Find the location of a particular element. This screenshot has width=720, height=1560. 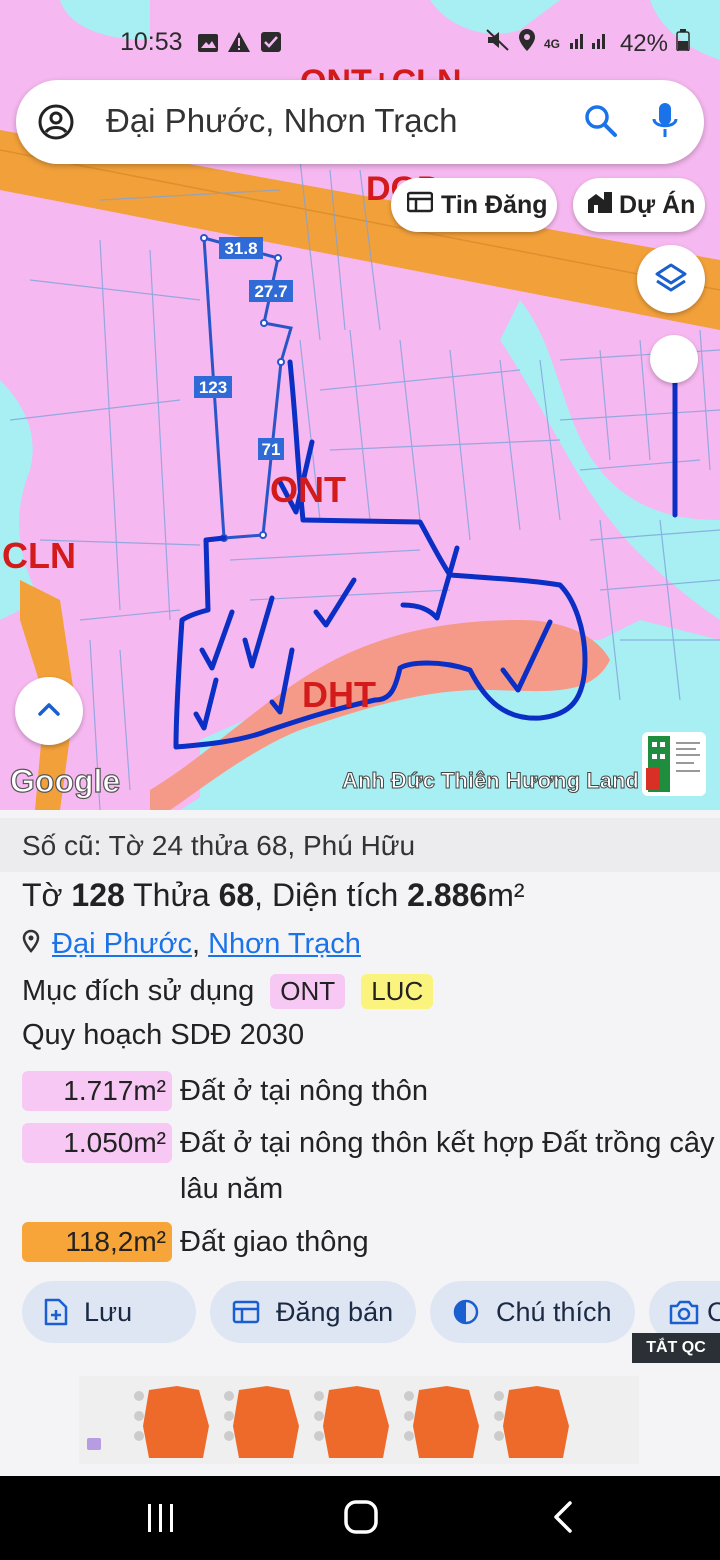

contrast-icon is located at coordinates (466, 1312).